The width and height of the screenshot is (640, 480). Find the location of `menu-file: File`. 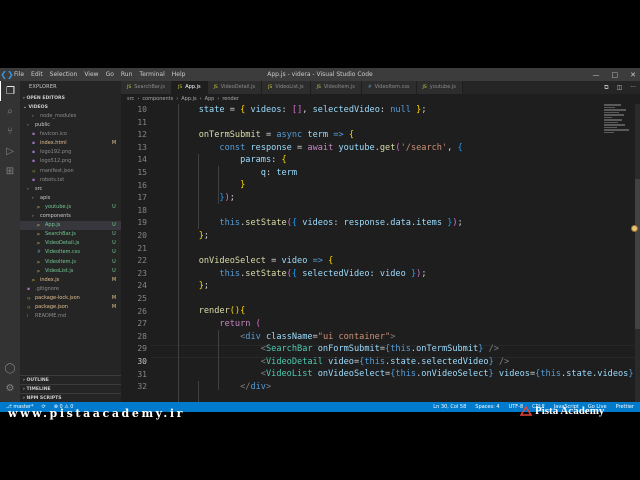

menu-file: File is located at coordinates (19, 74).